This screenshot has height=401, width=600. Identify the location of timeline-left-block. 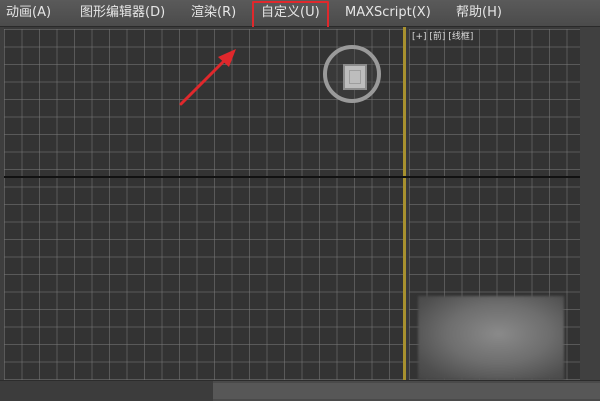
(106, 391).